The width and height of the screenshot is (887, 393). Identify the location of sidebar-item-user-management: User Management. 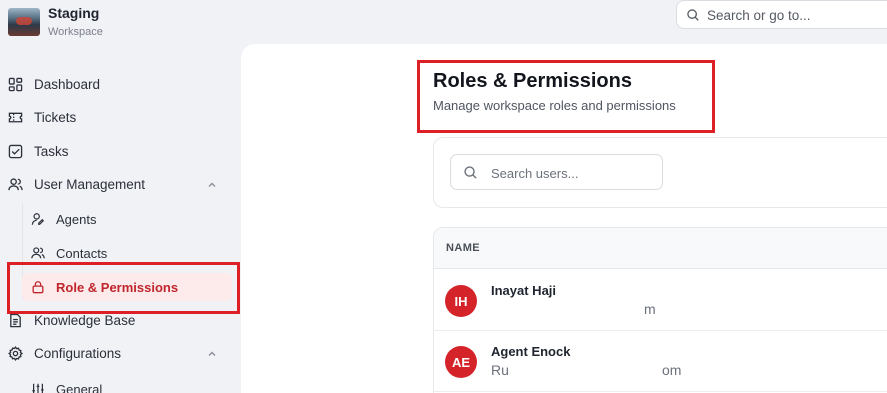
(120, 184).